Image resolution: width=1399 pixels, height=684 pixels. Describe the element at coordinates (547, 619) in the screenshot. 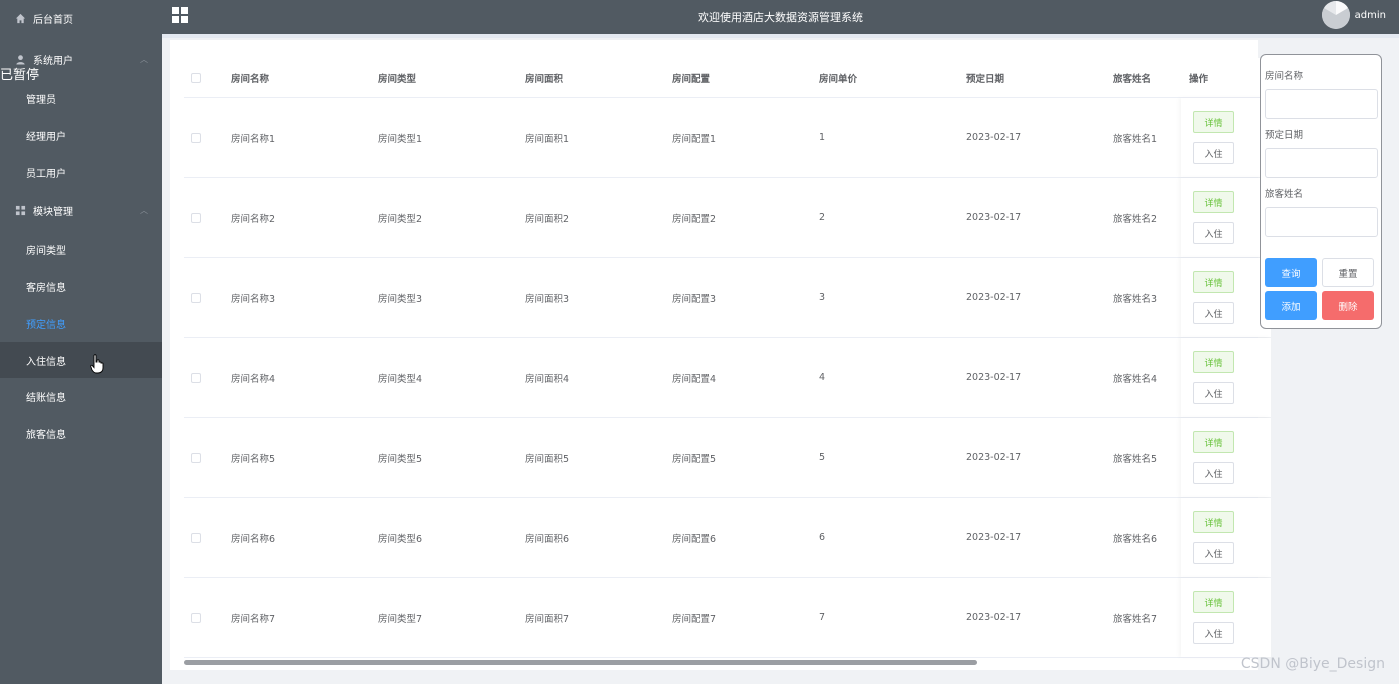

I see `table-cell: 房间面积7` at that location.